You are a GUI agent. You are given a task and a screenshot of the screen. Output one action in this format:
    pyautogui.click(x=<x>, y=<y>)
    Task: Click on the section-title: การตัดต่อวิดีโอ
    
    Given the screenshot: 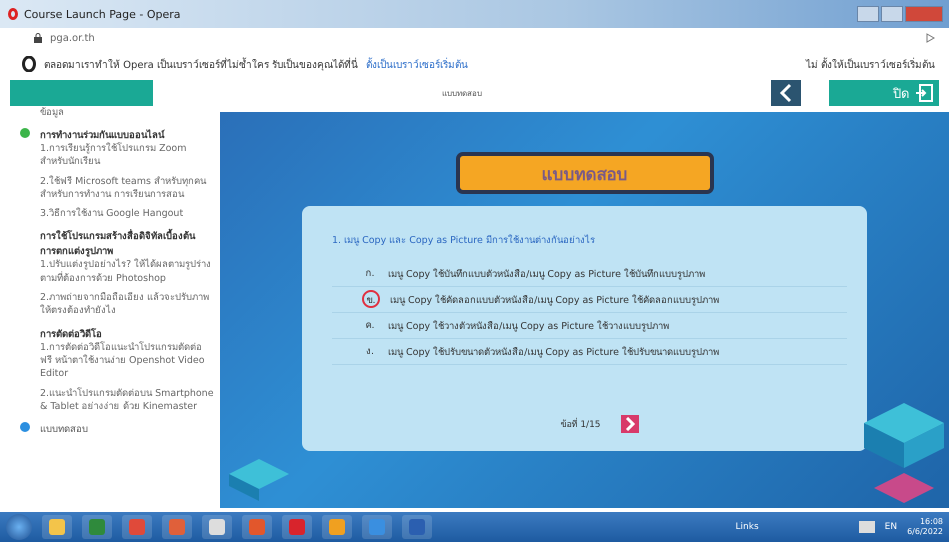 What is the action you would take?
    pyautogui.click(x=71, y=333)
    